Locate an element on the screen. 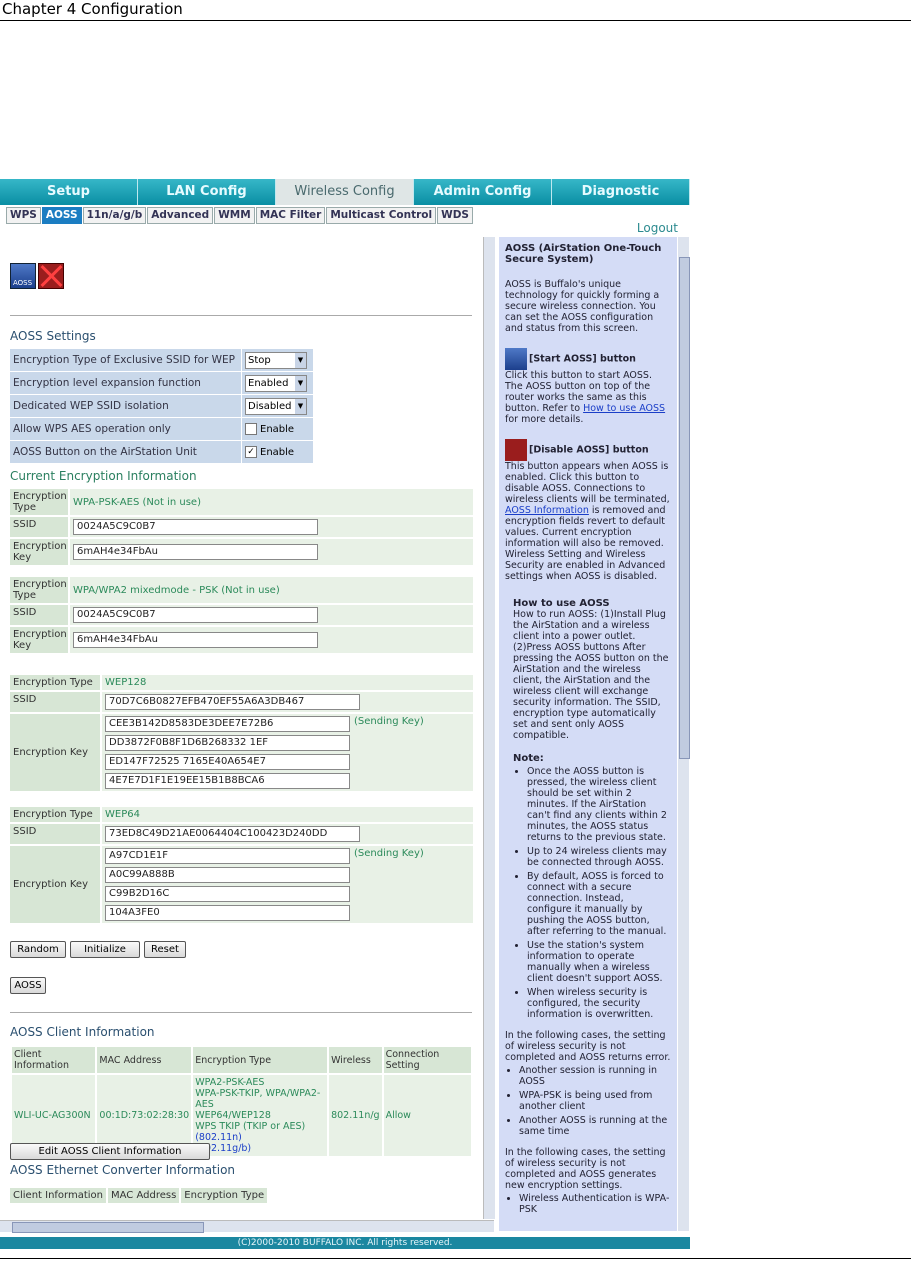  subtab-wds: WDS is located at coordinates (455, 215).